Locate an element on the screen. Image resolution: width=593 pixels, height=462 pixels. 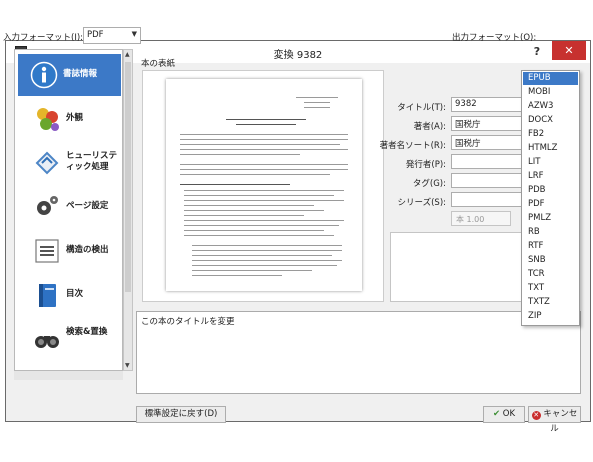
search-replace-icon is located at coordinates (47, 342).